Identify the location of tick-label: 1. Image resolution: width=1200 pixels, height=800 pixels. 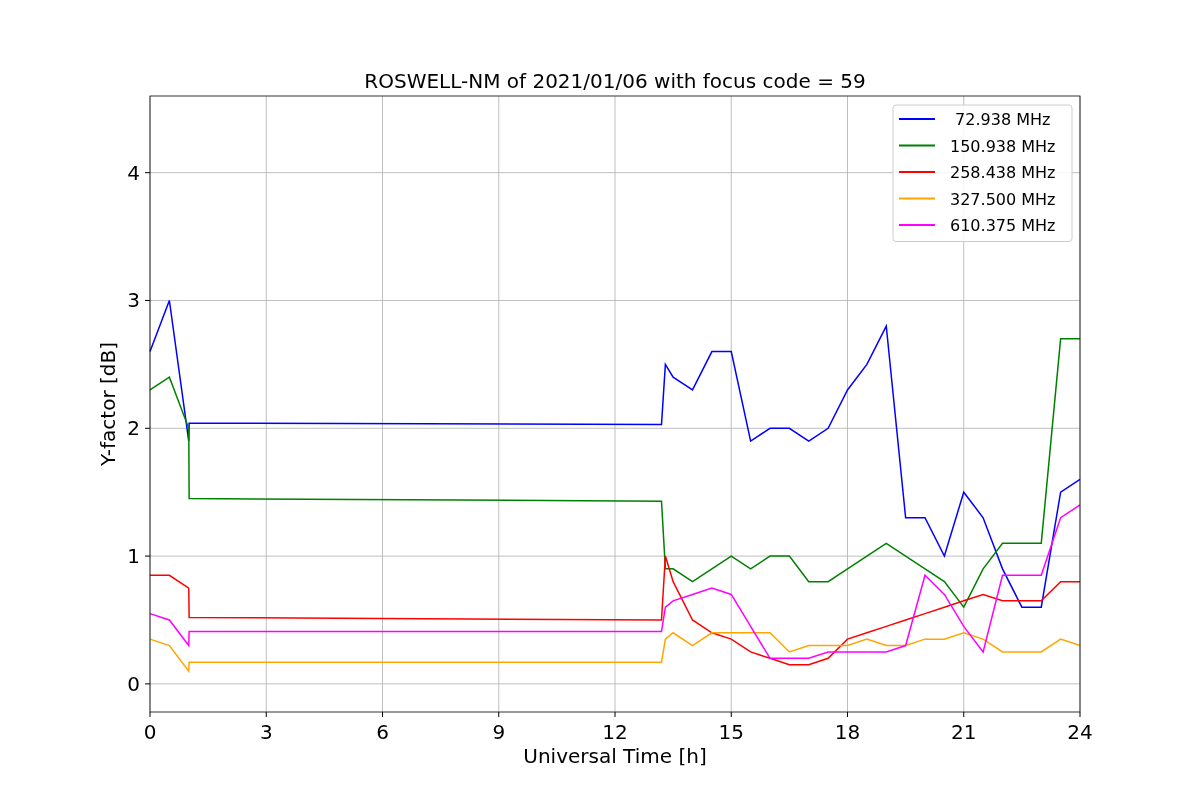
(133, 556).